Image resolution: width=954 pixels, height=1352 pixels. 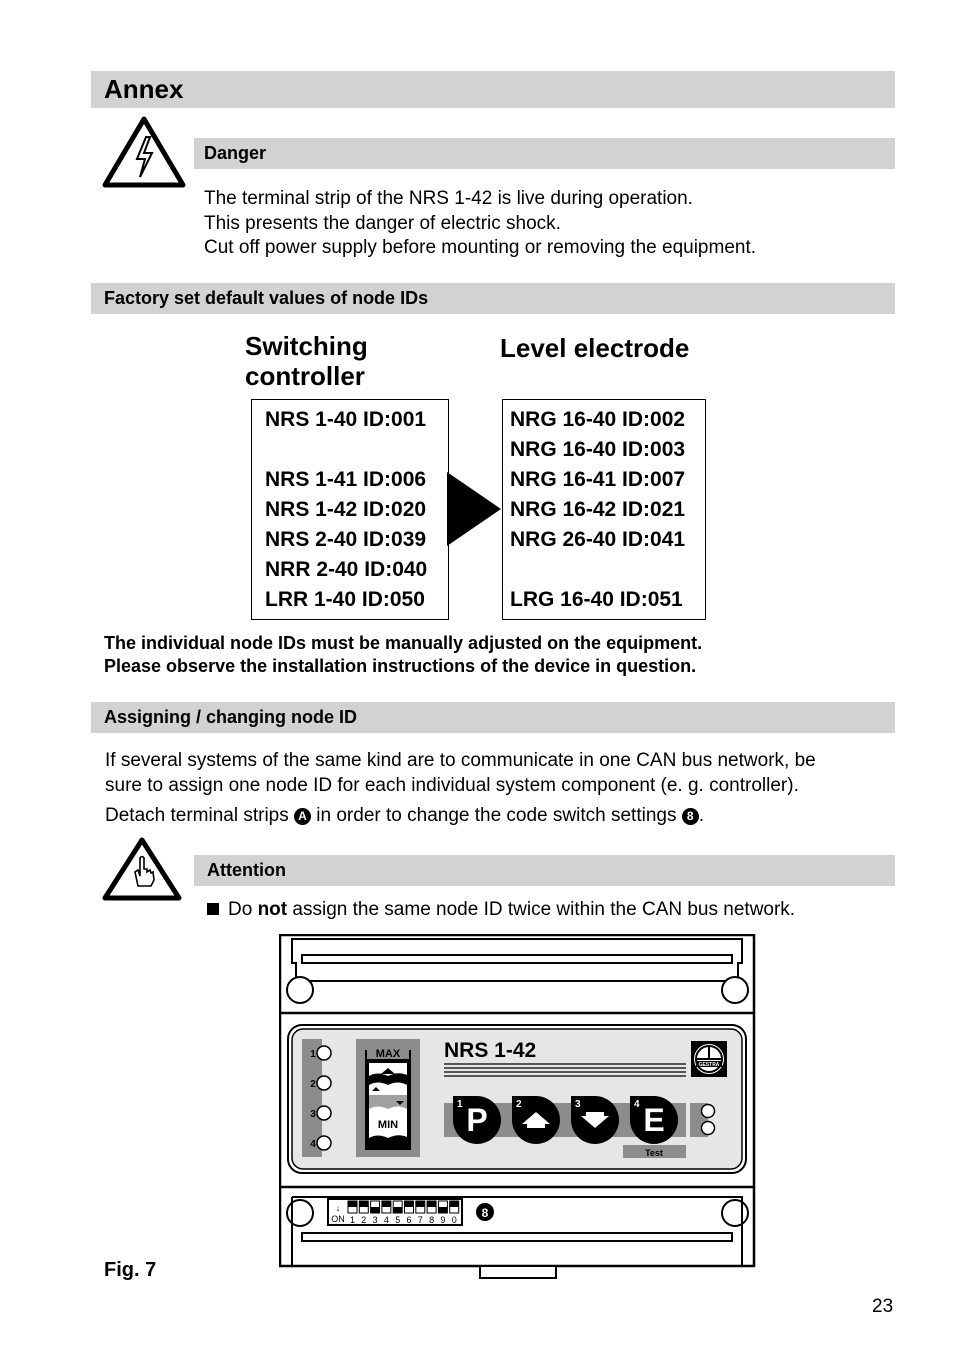 I want to click on dip-number: 5, so click(x=397, y=1220).